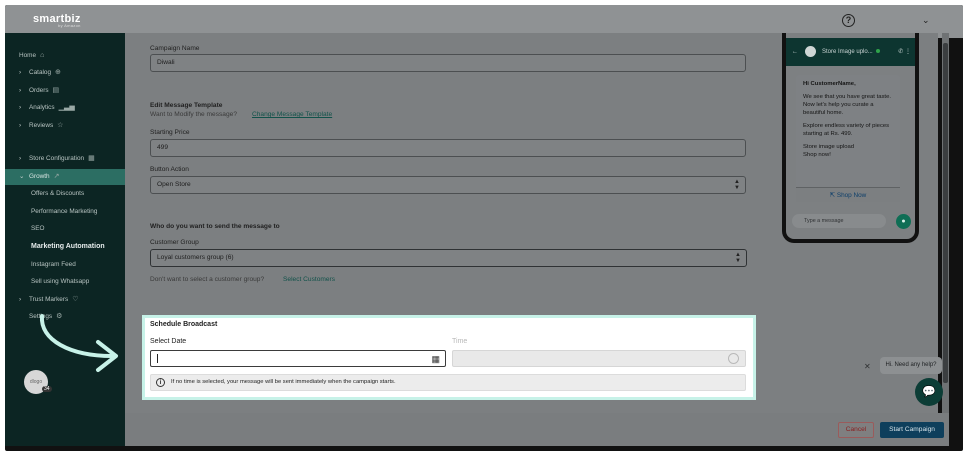  What do you see at coordinates (78, 343) in the screenshot?
I see `annotation-arrow` at bounding box center [78, 343].